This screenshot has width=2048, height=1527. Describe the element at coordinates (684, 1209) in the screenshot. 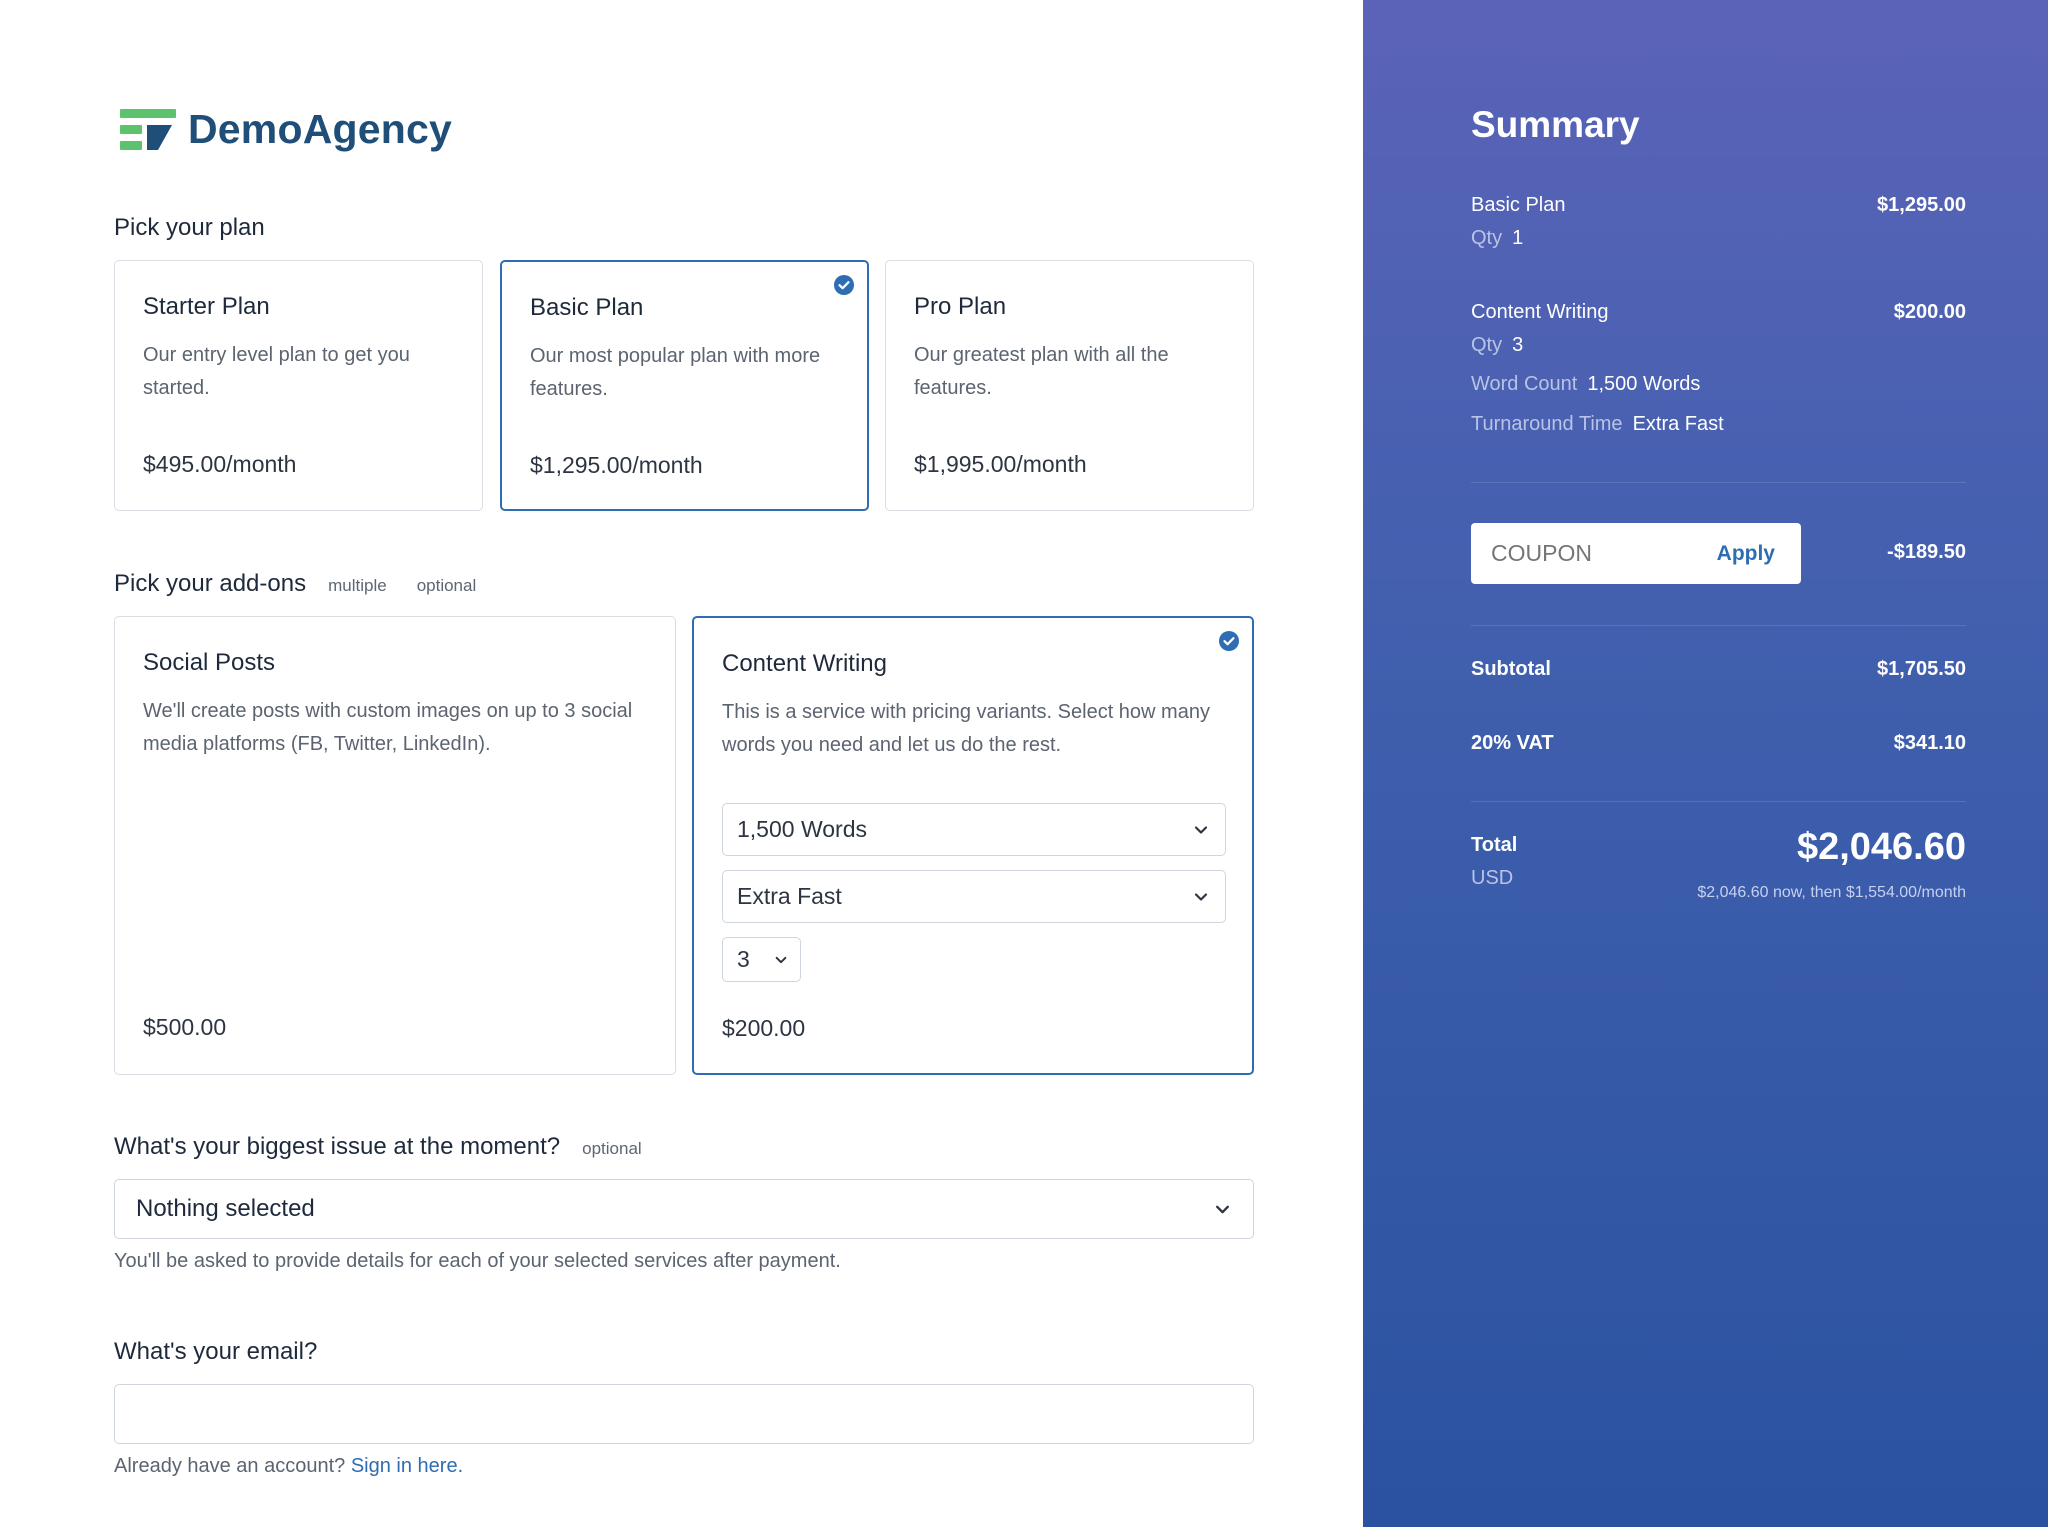

I see `issue-select: Nothing selected` at that location.